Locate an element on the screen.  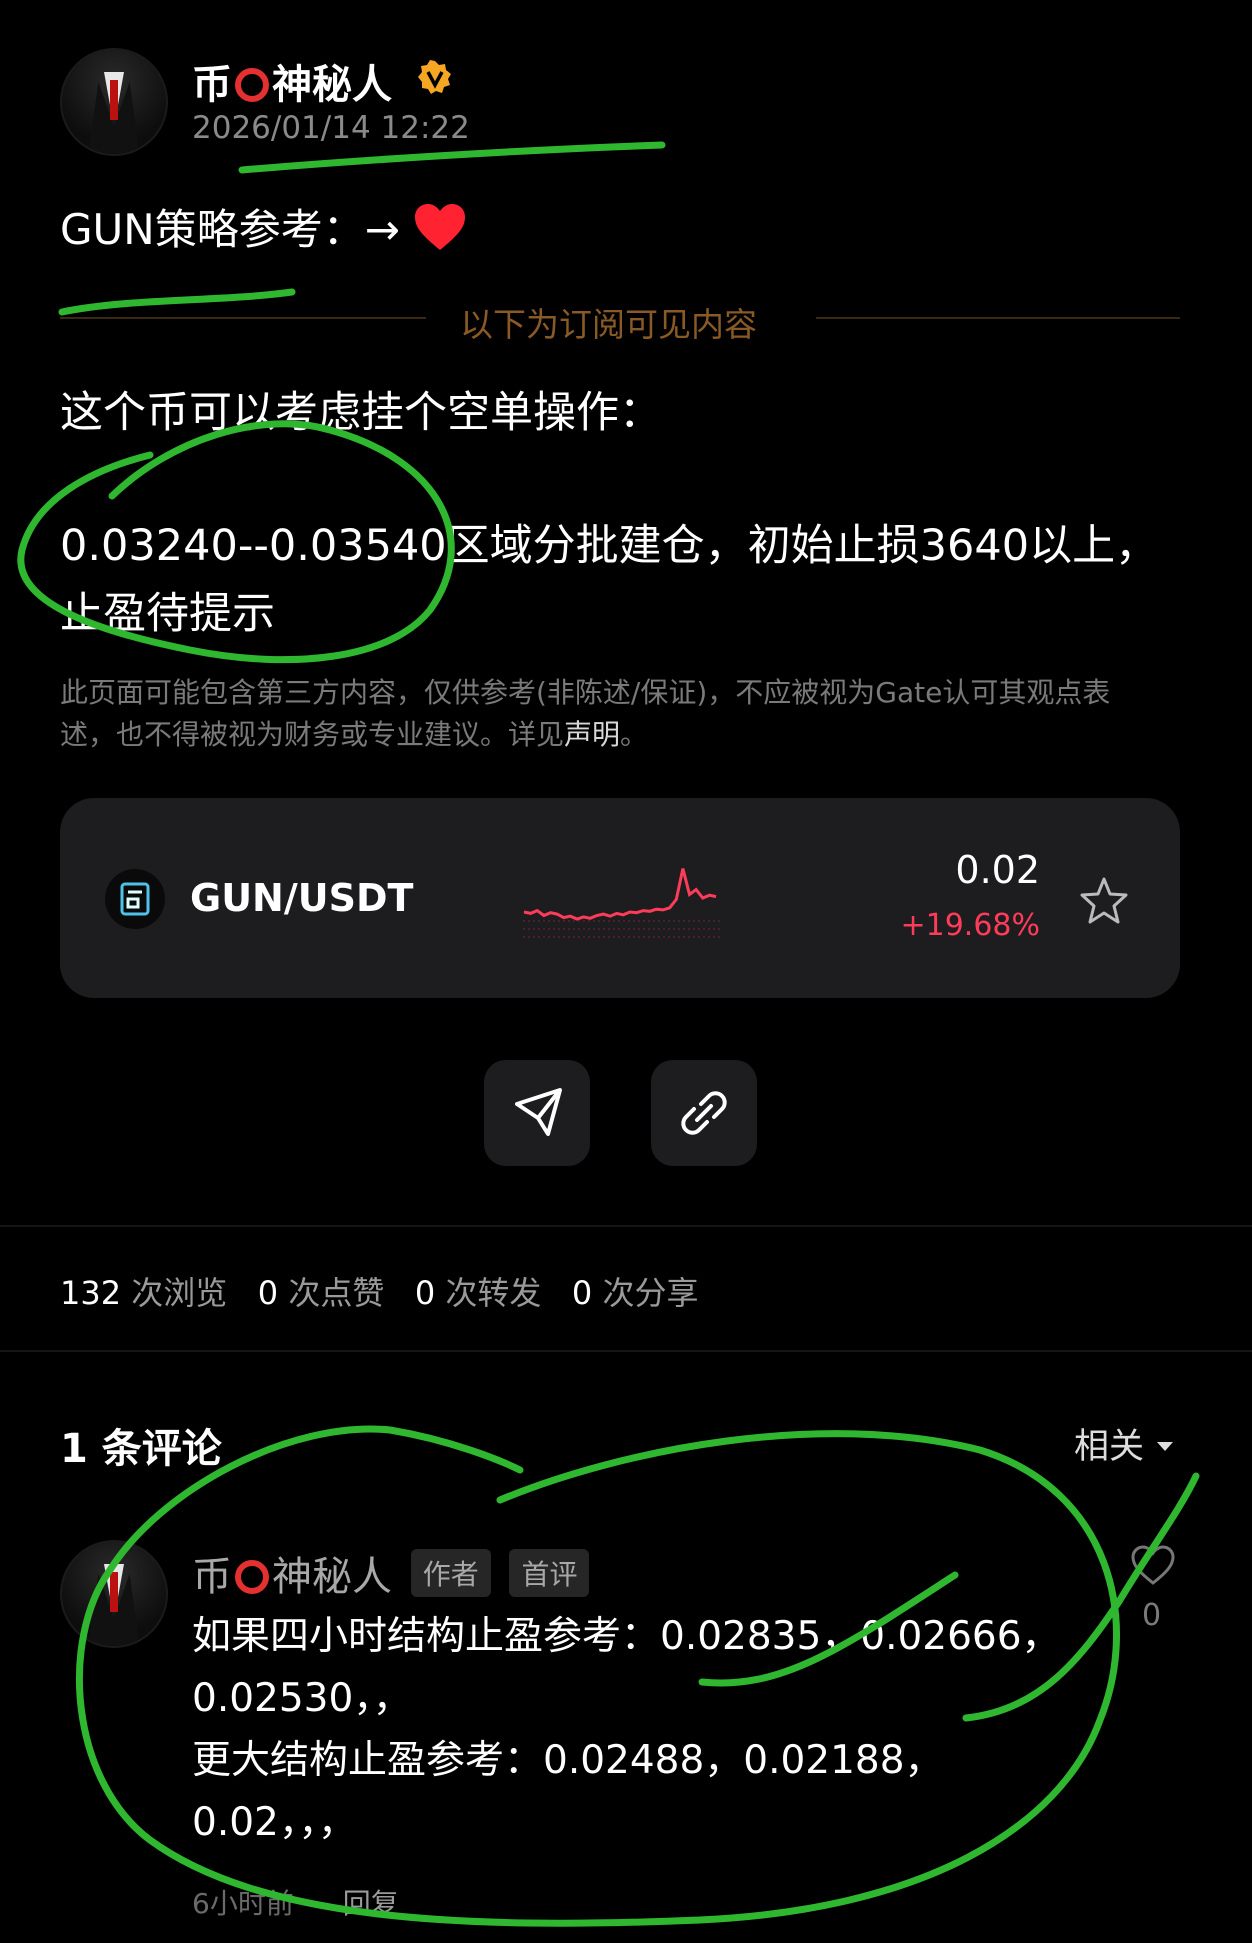
disclaimer-line2: 述，也不得被视为财务或专业建议。详见 is located at coordinates (312, 734).